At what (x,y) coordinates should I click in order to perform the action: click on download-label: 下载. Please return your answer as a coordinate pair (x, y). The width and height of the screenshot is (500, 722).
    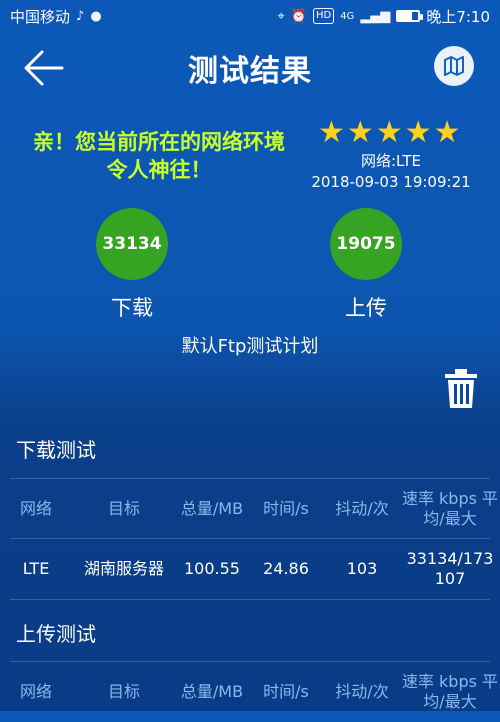
    Looking at the image, I should click on (132, 308).